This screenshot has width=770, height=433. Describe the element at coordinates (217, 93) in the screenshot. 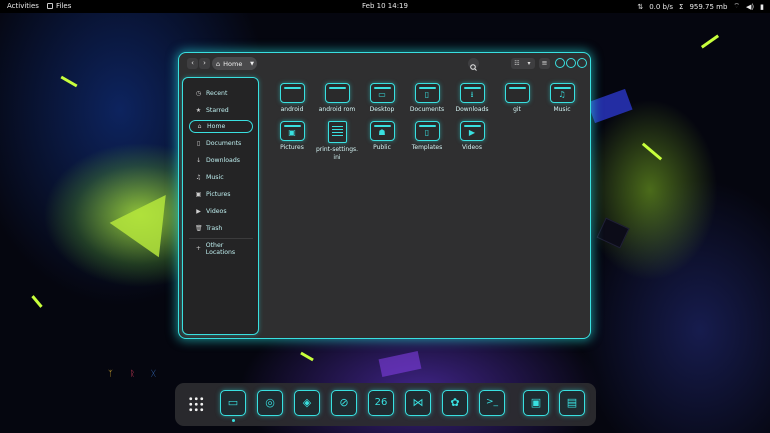

I see `sidebar-item-label: Recent` at that location.